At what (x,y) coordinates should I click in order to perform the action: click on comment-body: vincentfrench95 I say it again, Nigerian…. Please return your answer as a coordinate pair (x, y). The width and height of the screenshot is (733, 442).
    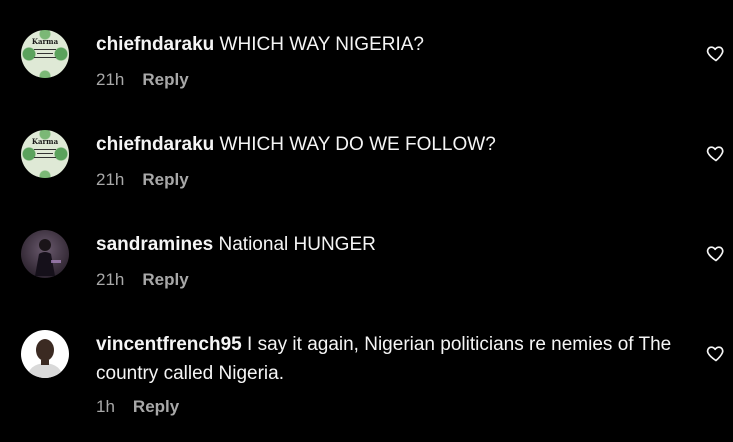
    Looking at the image, I should click on (396, 359).